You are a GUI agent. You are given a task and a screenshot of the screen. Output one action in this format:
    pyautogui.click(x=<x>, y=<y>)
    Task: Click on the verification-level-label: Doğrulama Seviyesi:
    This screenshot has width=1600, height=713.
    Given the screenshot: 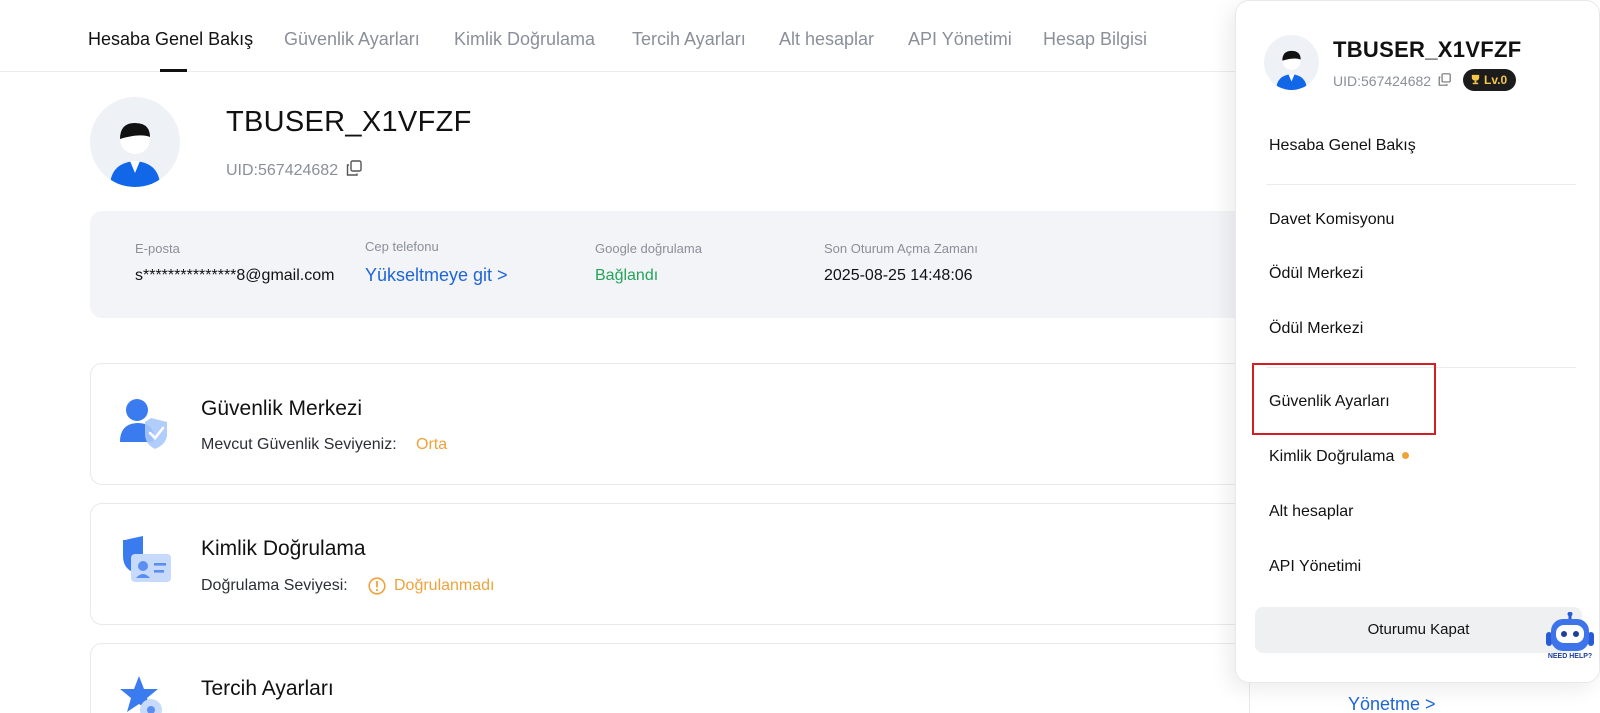 What is the action you would take?
    pyautogui.click(x=274, y=585)
    